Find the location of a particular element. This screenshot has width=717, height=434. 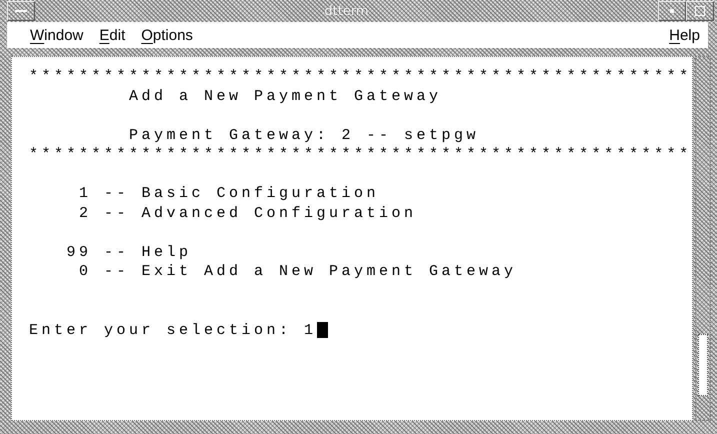

terminal-line: Add a New Payment Gateway is located at coordinates (285, 96).